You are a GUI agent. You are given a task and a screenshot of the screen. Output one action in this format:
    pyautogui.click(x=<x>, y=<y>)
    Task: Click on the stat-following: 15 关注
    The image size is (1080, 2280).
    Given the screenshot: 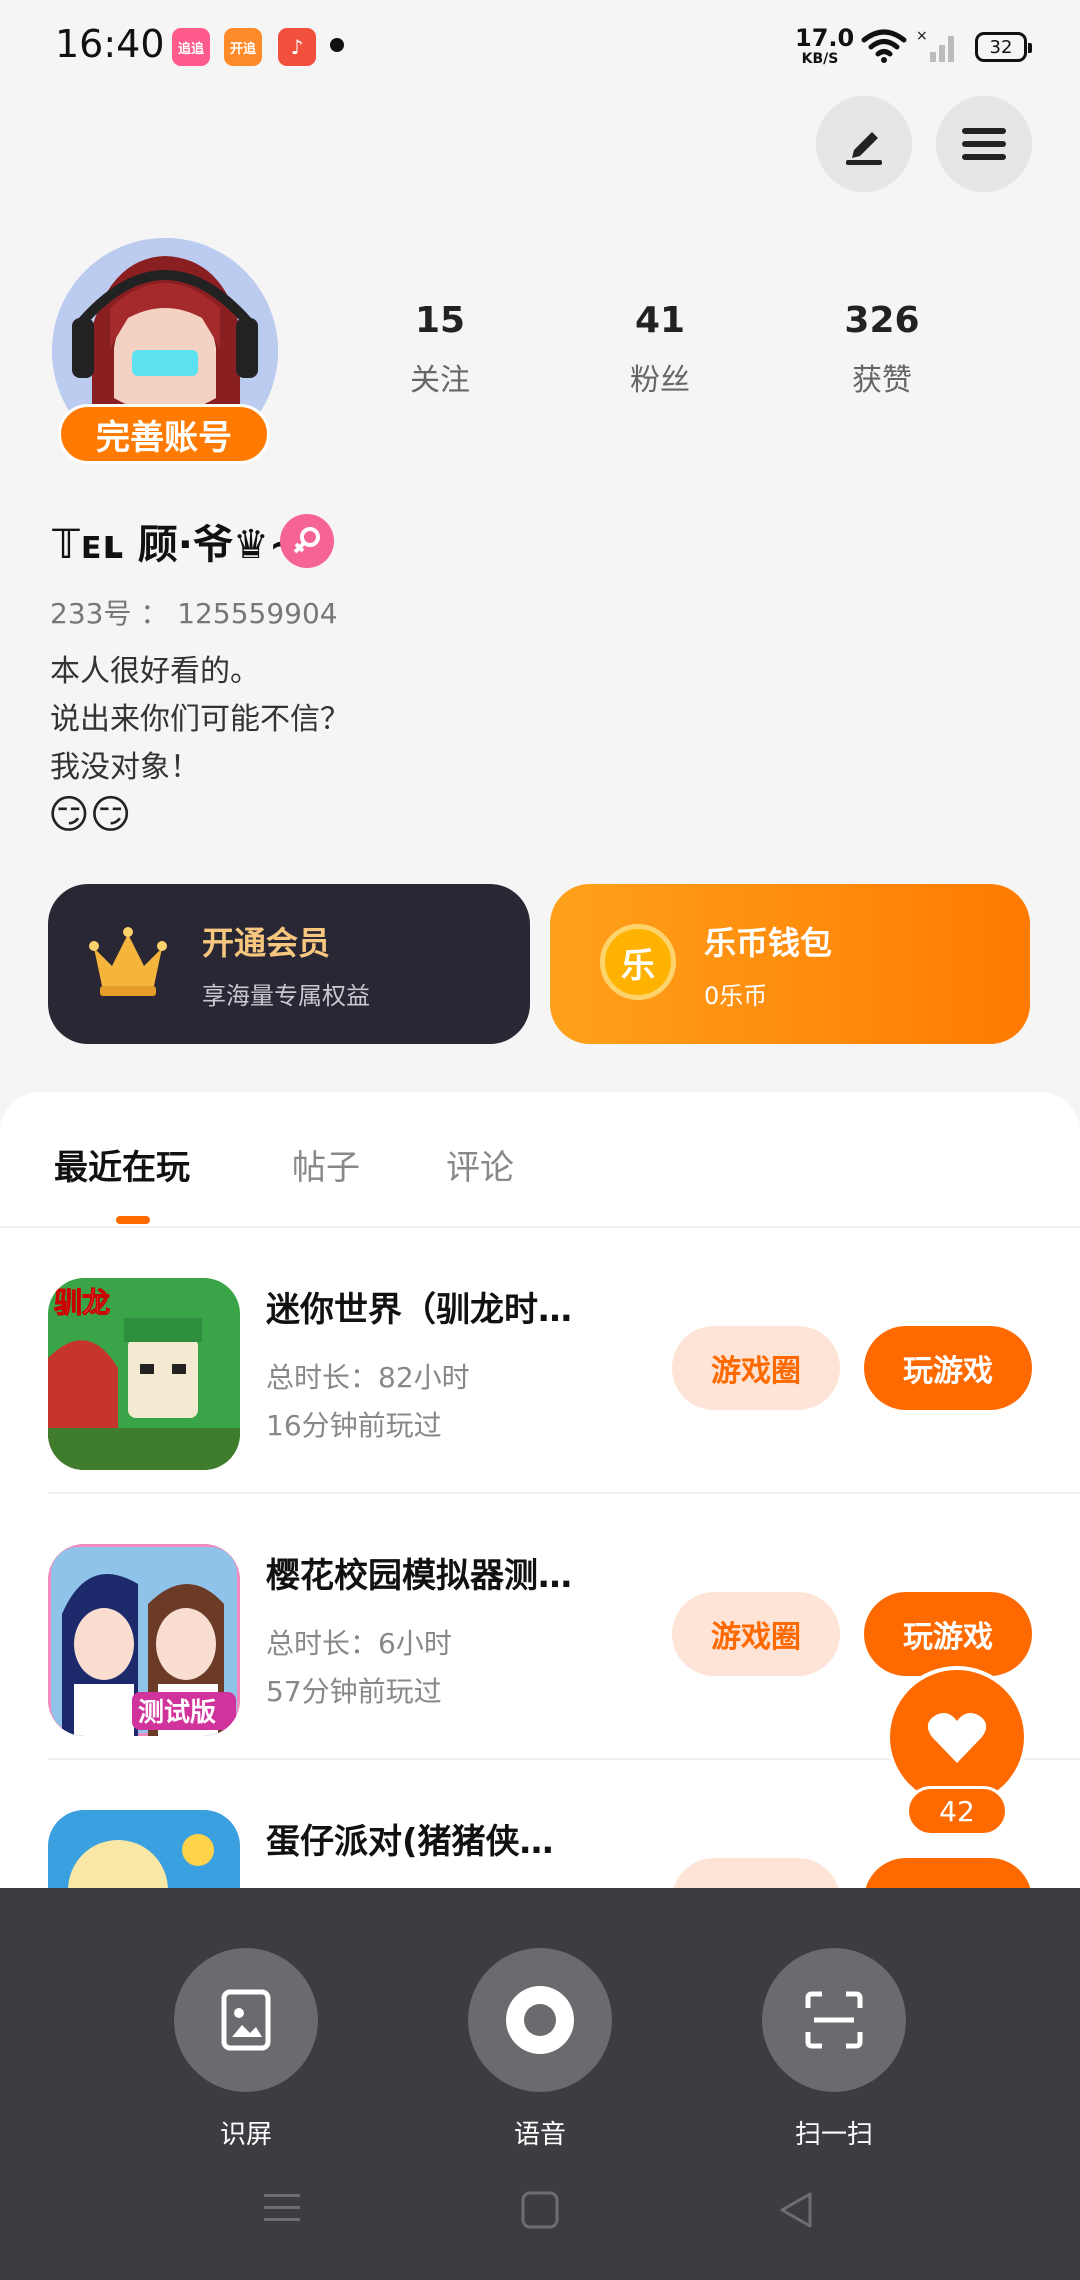 What is the action you would take?
    pyautogui.click(x=440, y=349)
    